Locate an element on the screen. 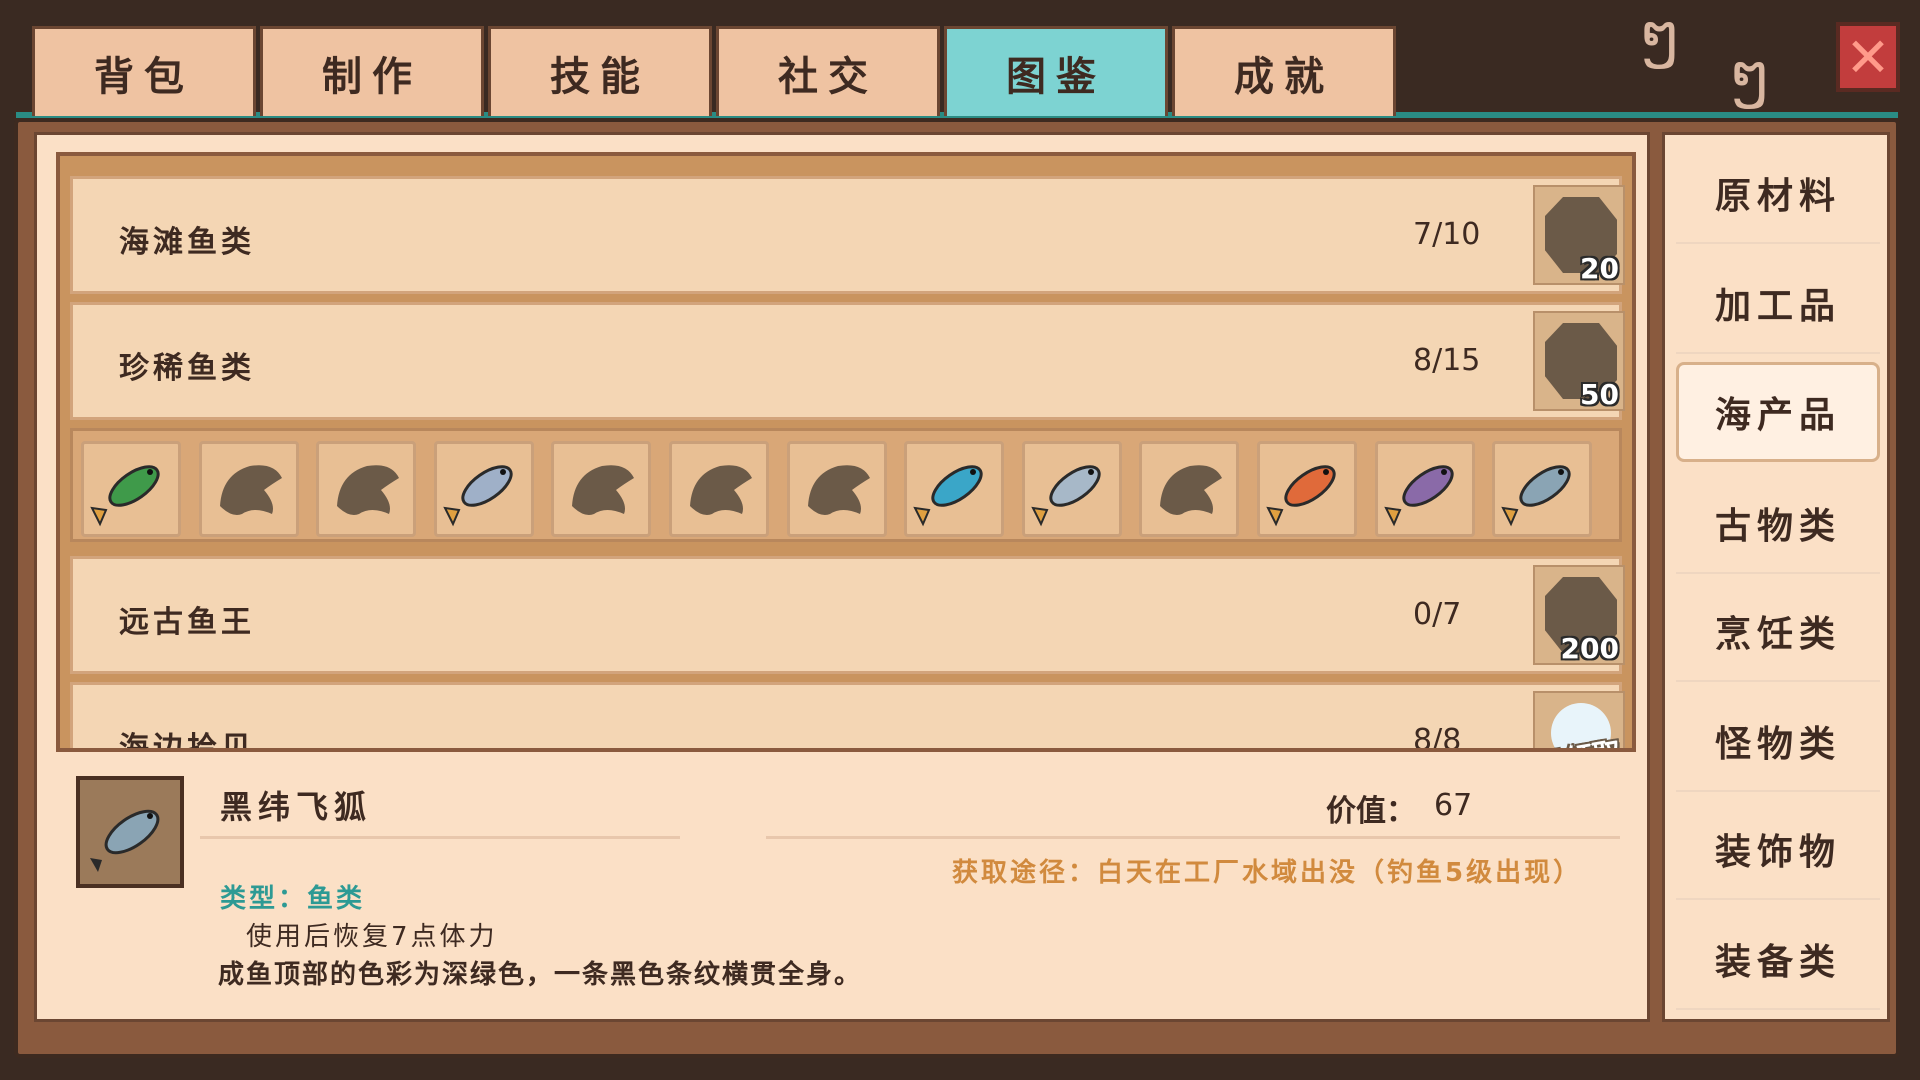 This screenshot has width=1920, height=1080. collection-title: 海边拾贝 is located at coordinates (187, 741).